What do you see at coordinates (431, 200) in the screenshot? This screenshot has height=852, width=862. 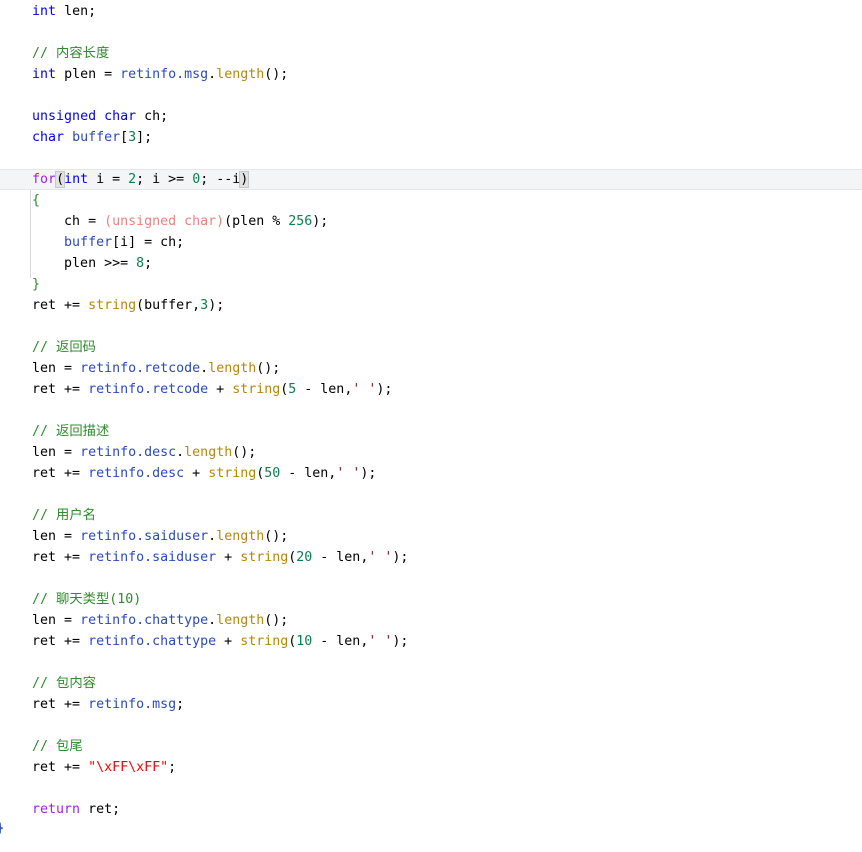 I see `code-line: {` at bounding box center [431, 200].